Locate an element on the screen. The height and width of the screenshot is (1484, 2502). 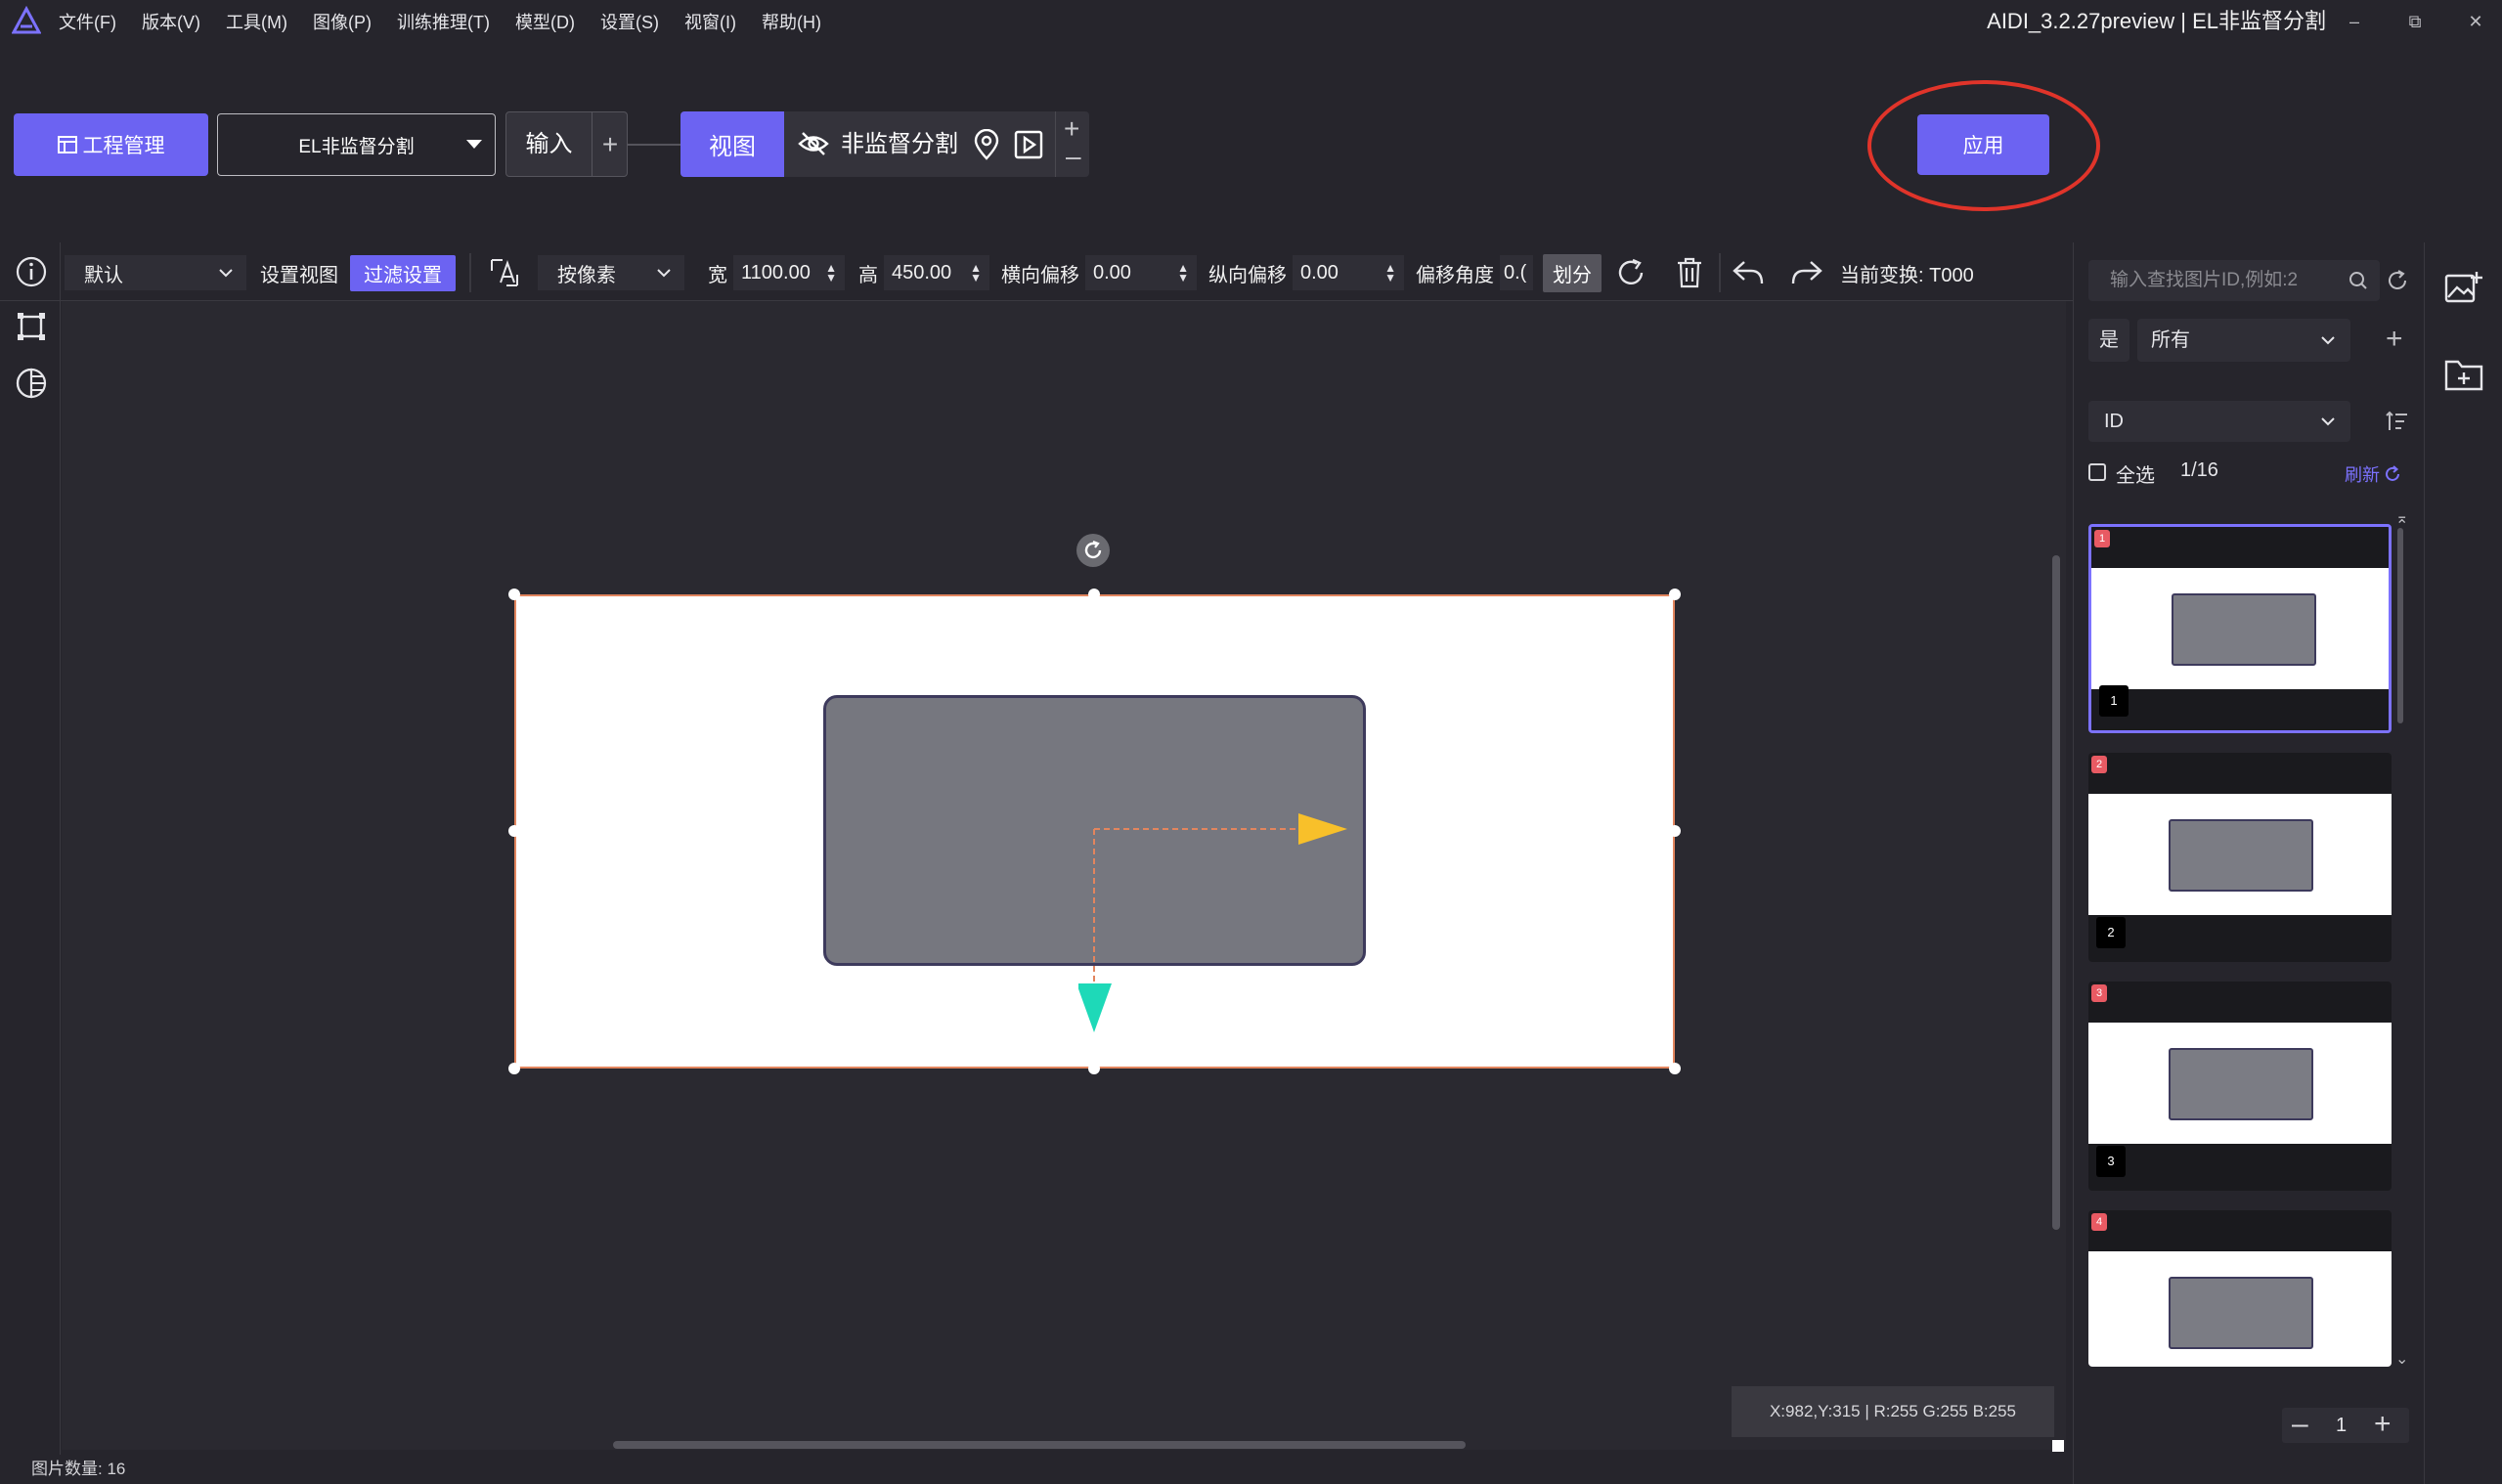
view-node-button: 视图 is located at coordinates (732, 144).